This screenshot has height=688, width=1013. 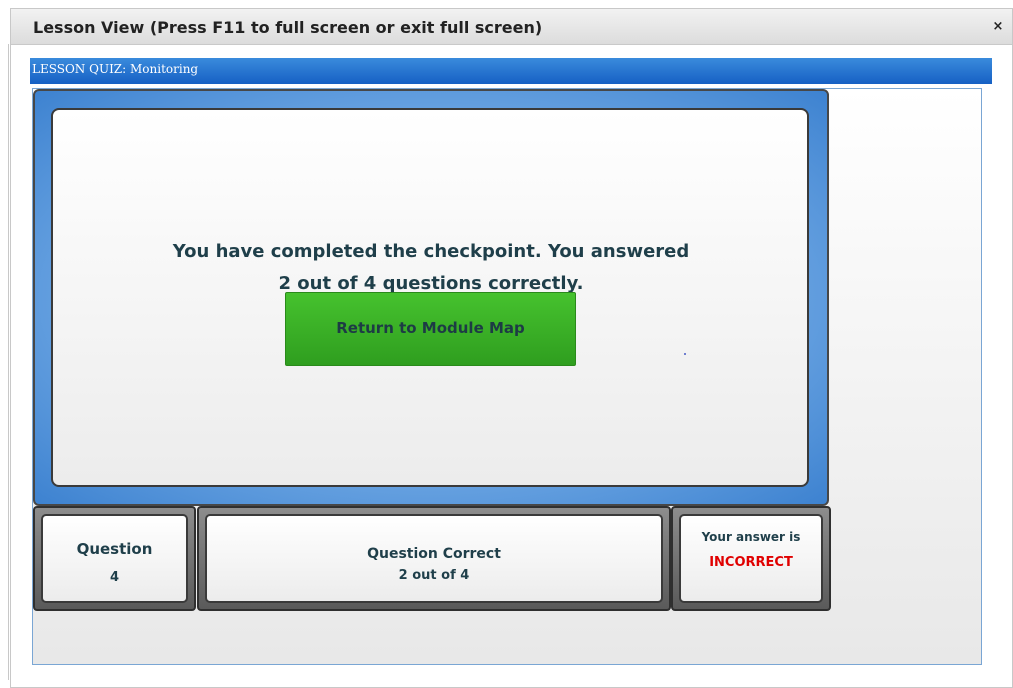 I want to click on answer-status-box: Your answer is INCORRECT, so click(x=751, y=558).